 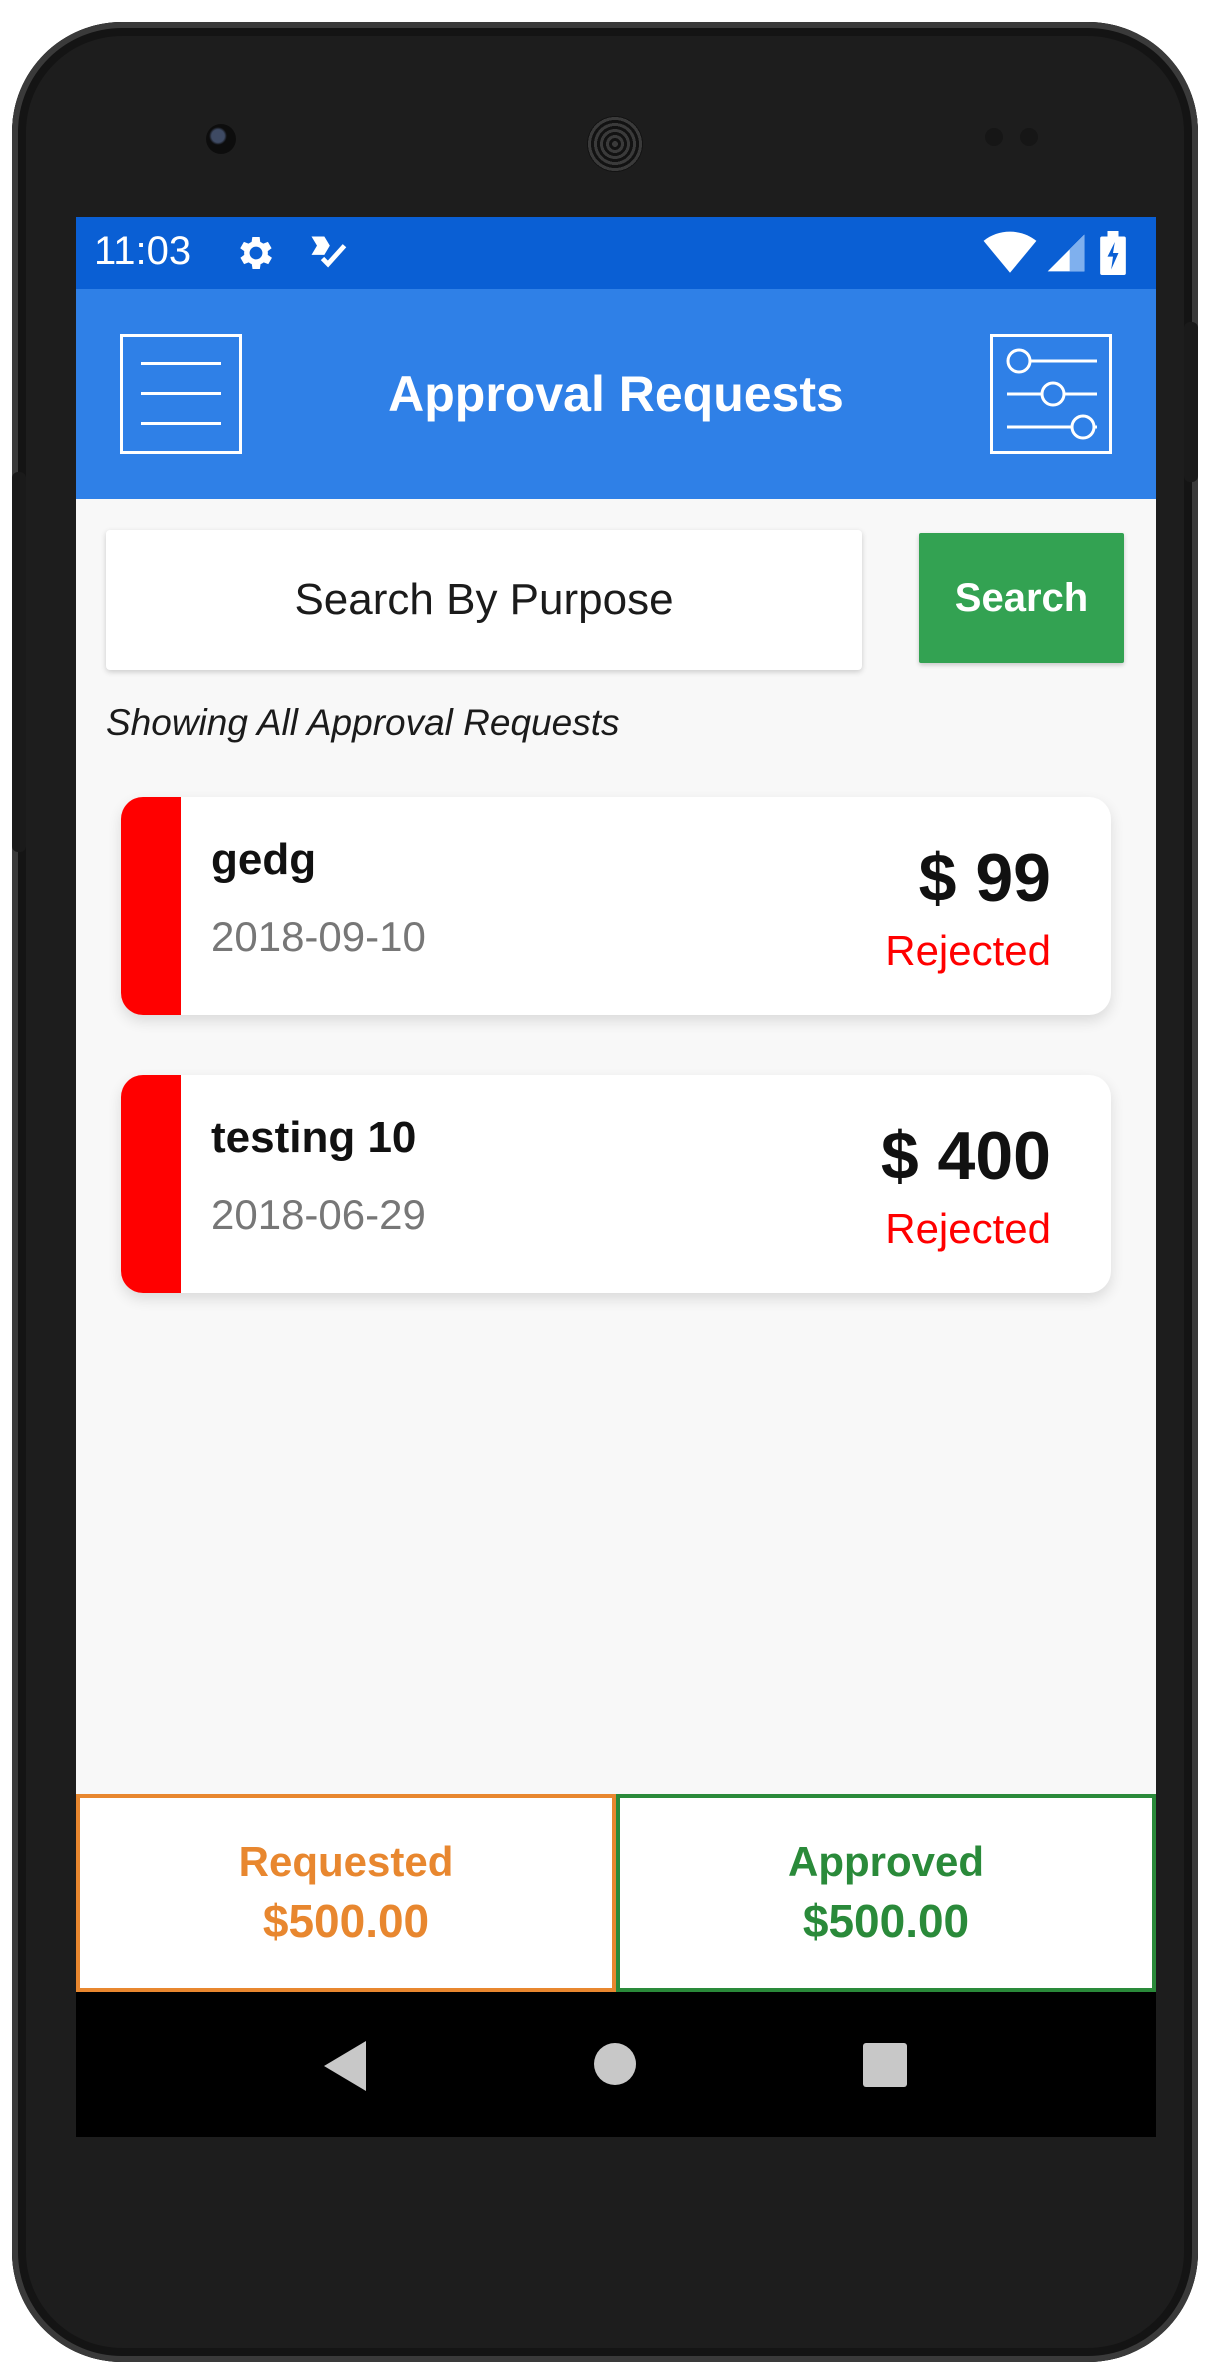 I want to click on search-input: Search By Purpose, so click(x=484, y=600).